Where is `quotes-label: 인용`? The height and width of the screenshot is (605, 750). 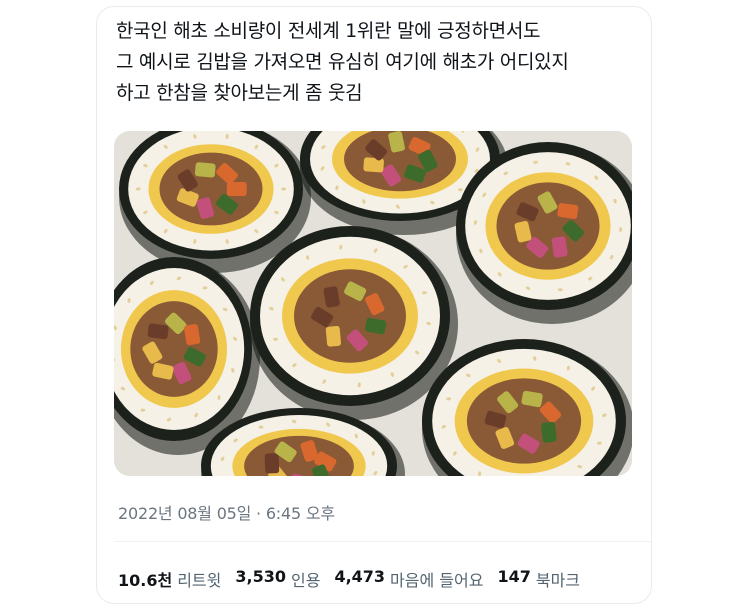
quotes-label: 인용 is located at coordinates (305, 580).